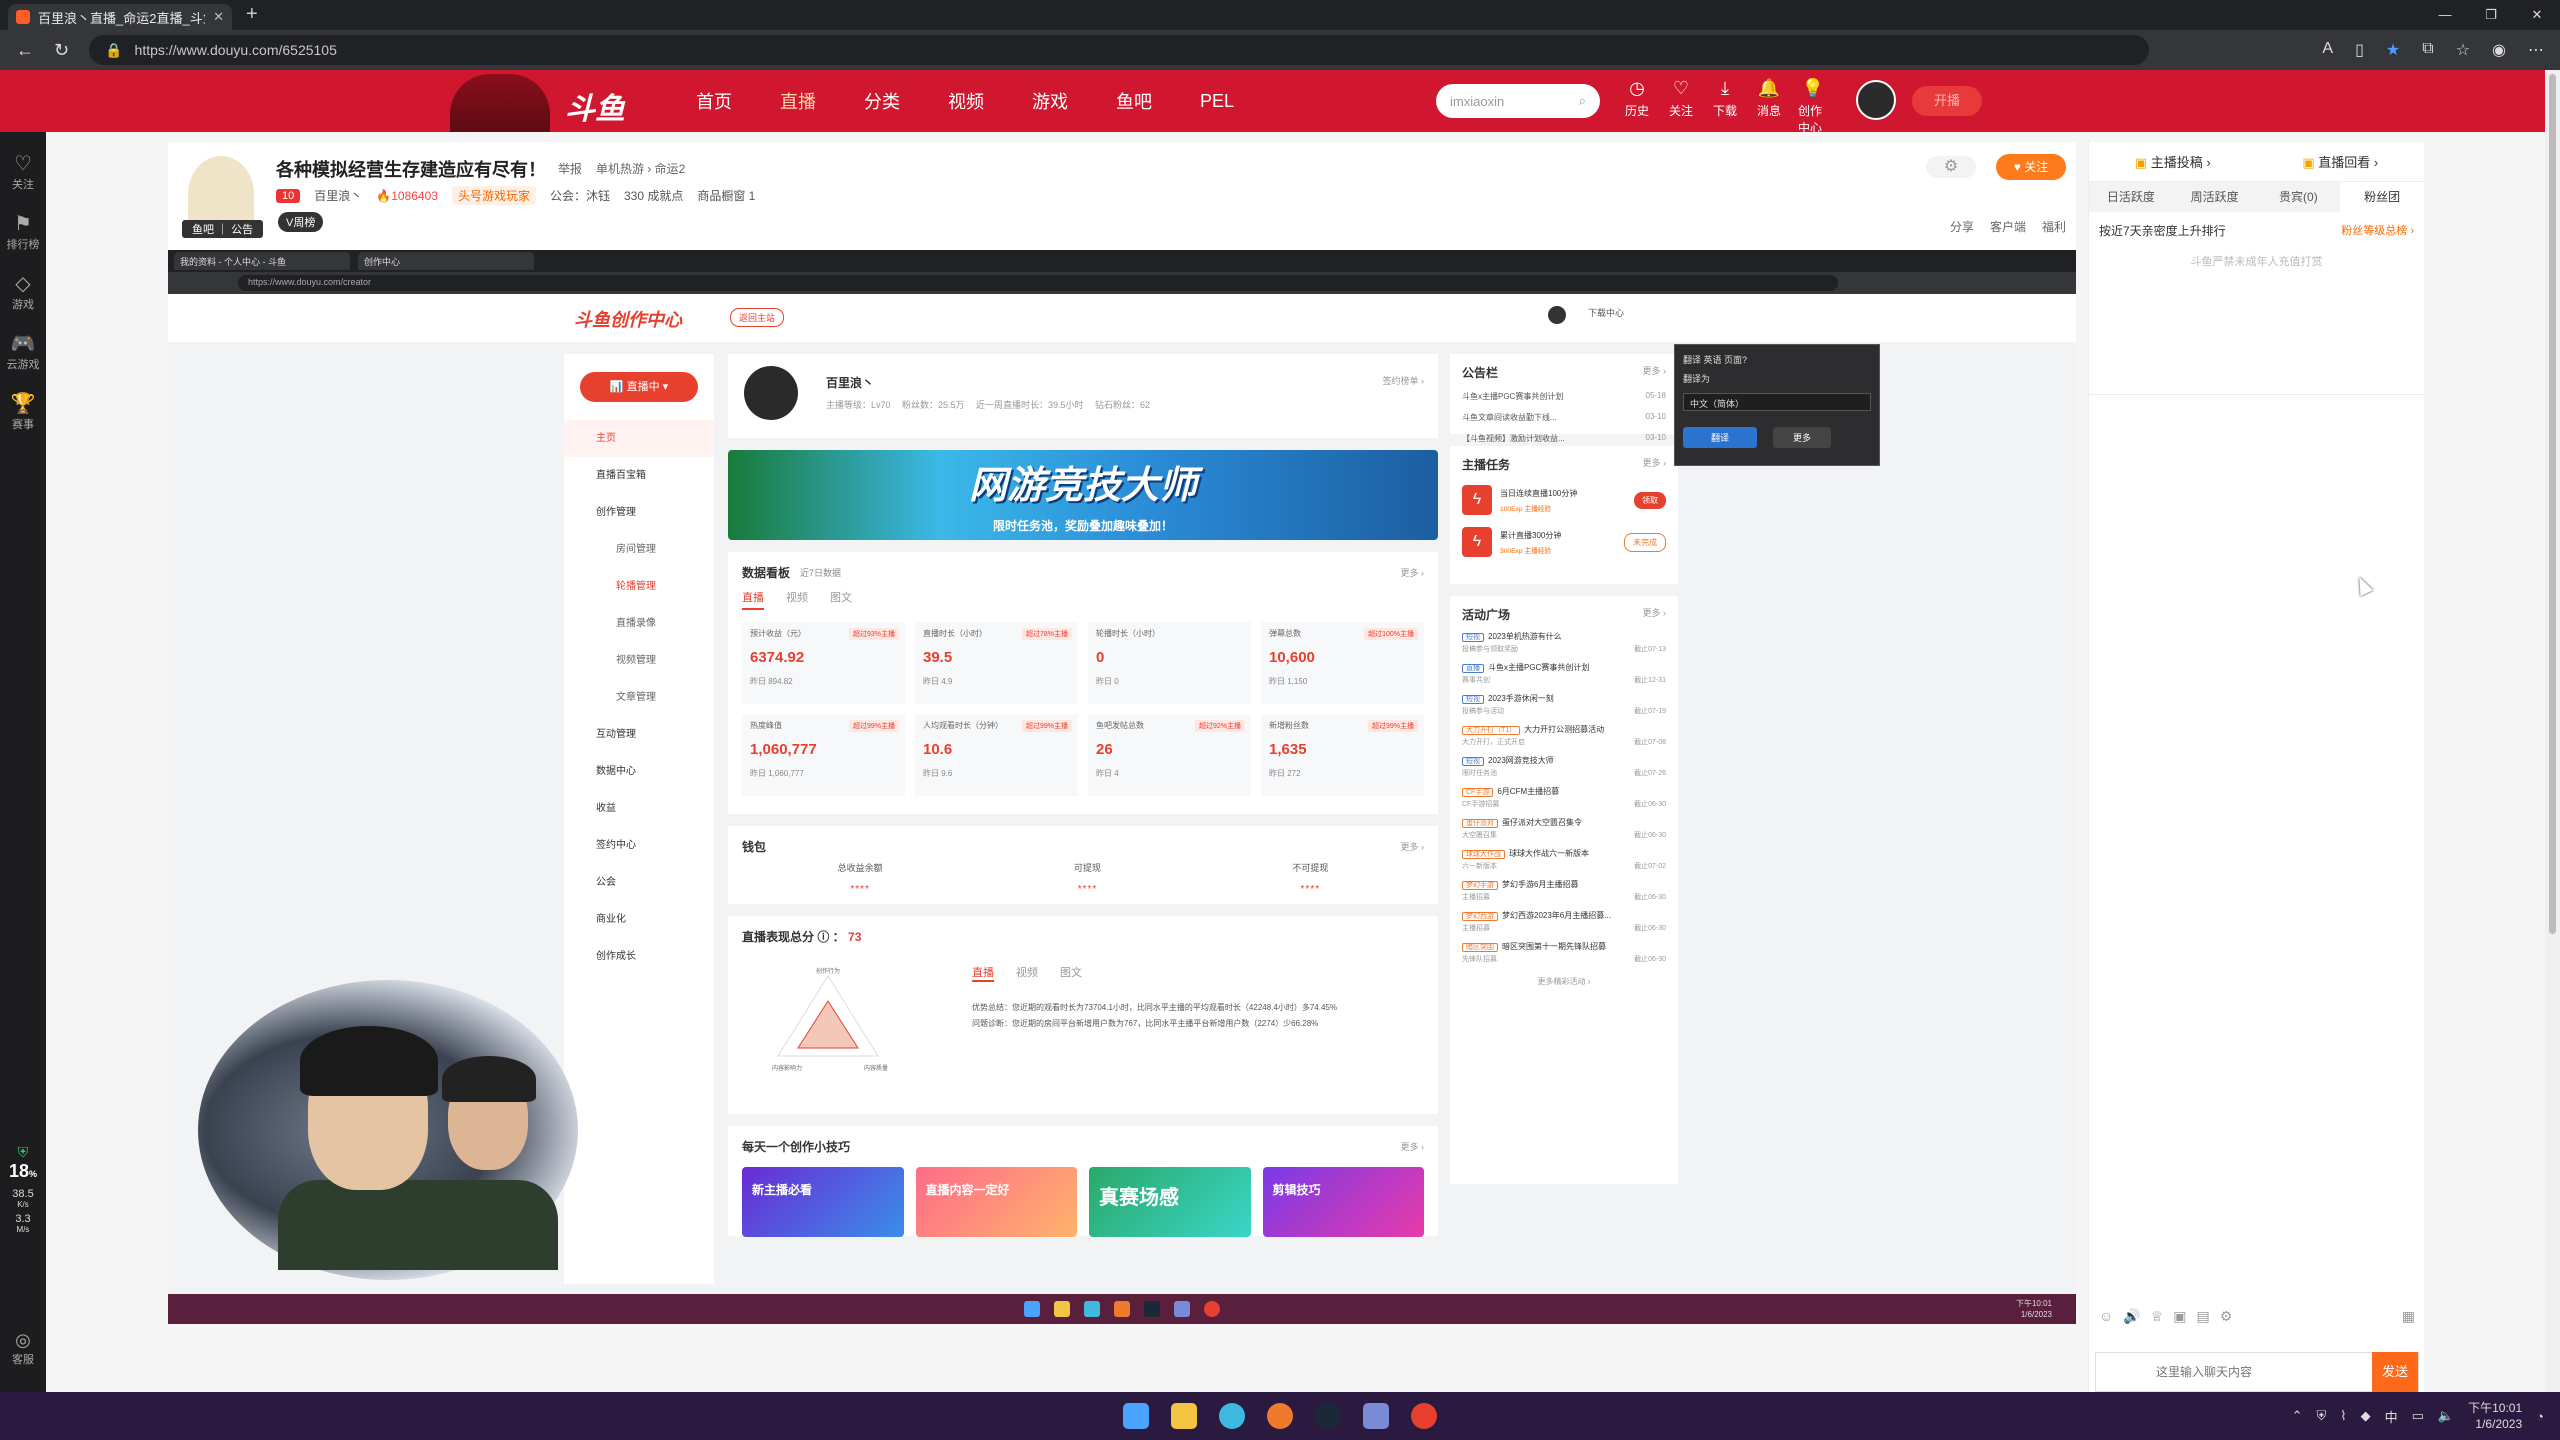 This screenshot has width=2560, height=1440. I want to click on settings-icon: ⚙, so click(2226, 1316).